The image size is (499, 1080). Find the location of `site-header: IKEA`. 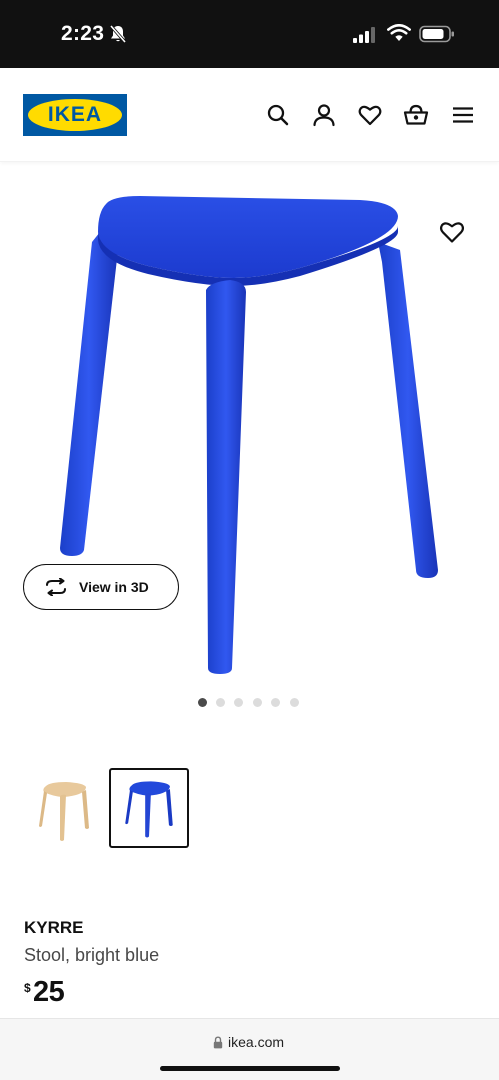

site-header: IKEA is located at coordinates (249, 115).